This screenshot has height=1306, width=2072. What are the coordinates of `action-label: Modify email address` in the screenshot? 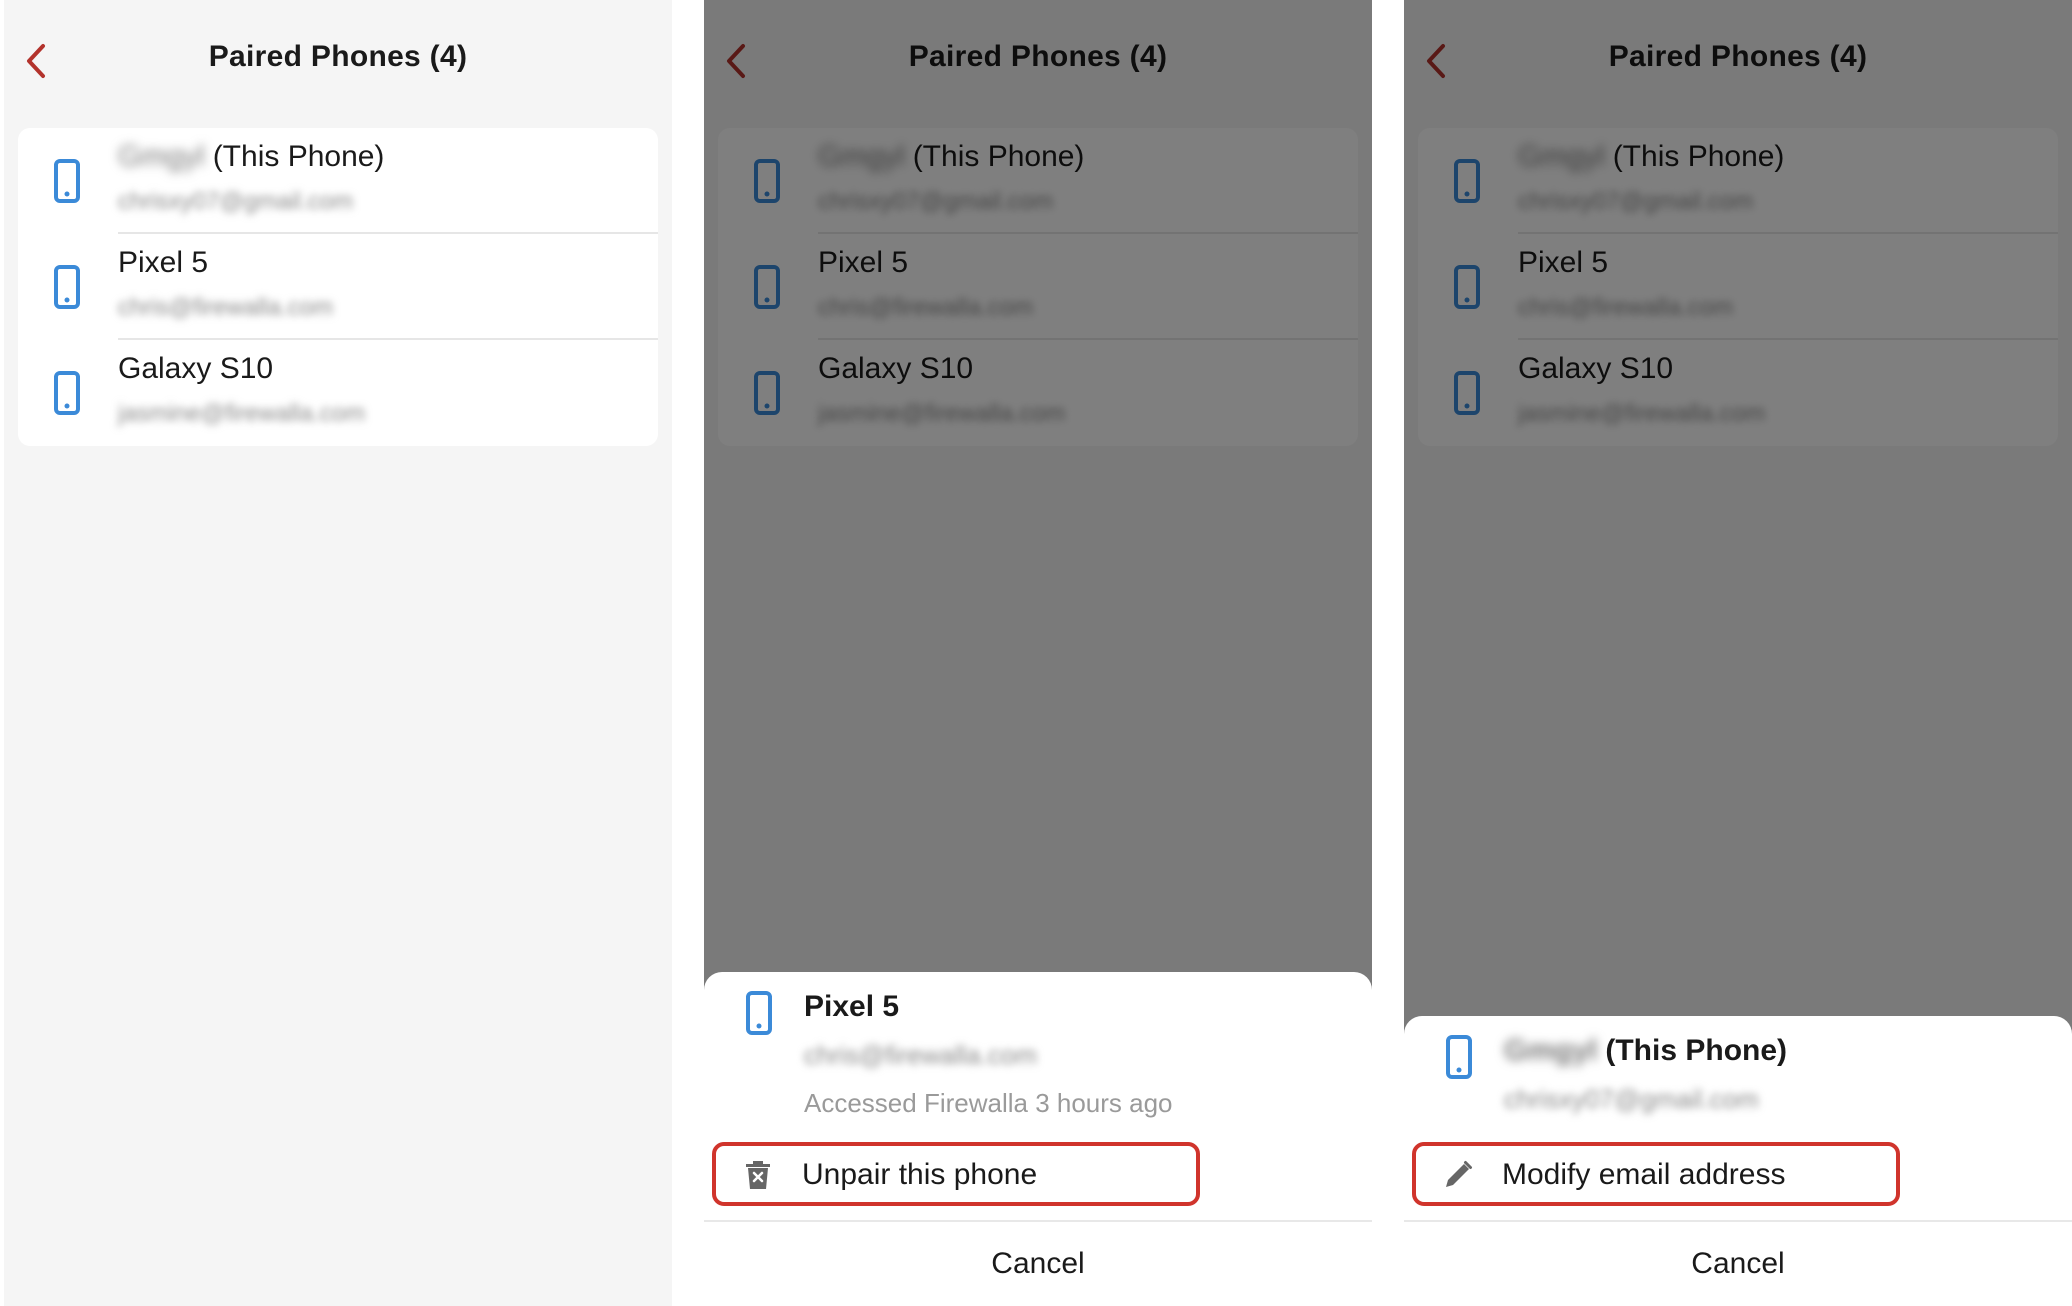 It's located at (1644, 1174).